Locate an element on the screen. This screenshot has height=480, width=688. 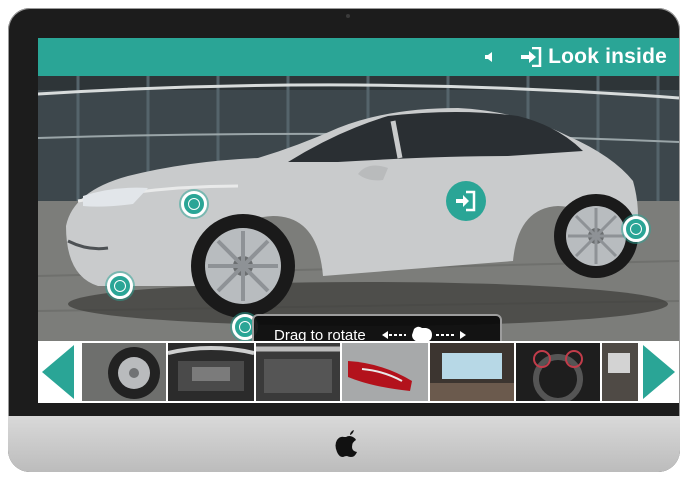
thumb-sunroof is located at coordinates (472, 372).